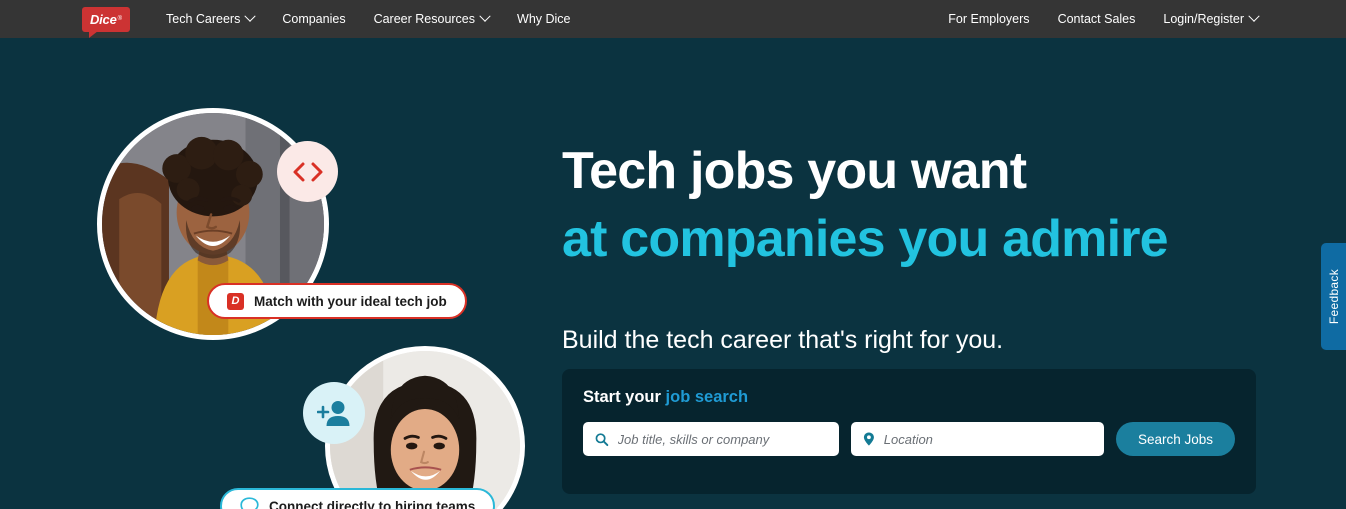 The image size is (1346, 509). What do you see at coordinates (909, 397) in the screenshot?
I see `search-panel-title: Start your job search` at bounding box center [909, 397].